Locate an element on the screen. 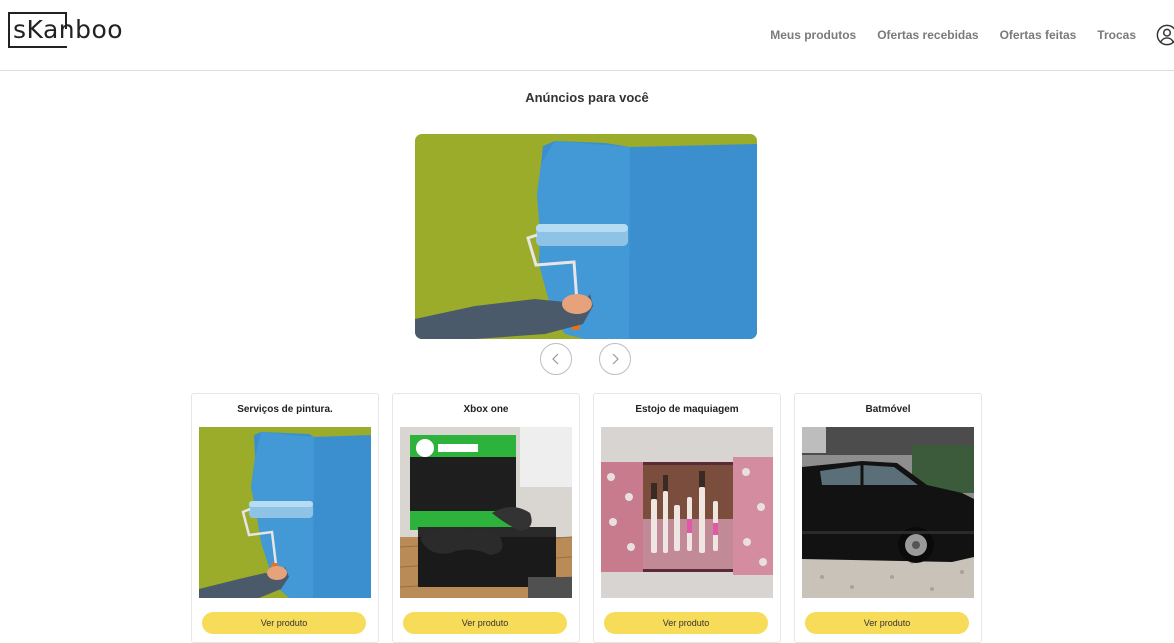 This screenshot has width=1174, height=643. product-title: Batmóvel is located at coordinates (888, 409).